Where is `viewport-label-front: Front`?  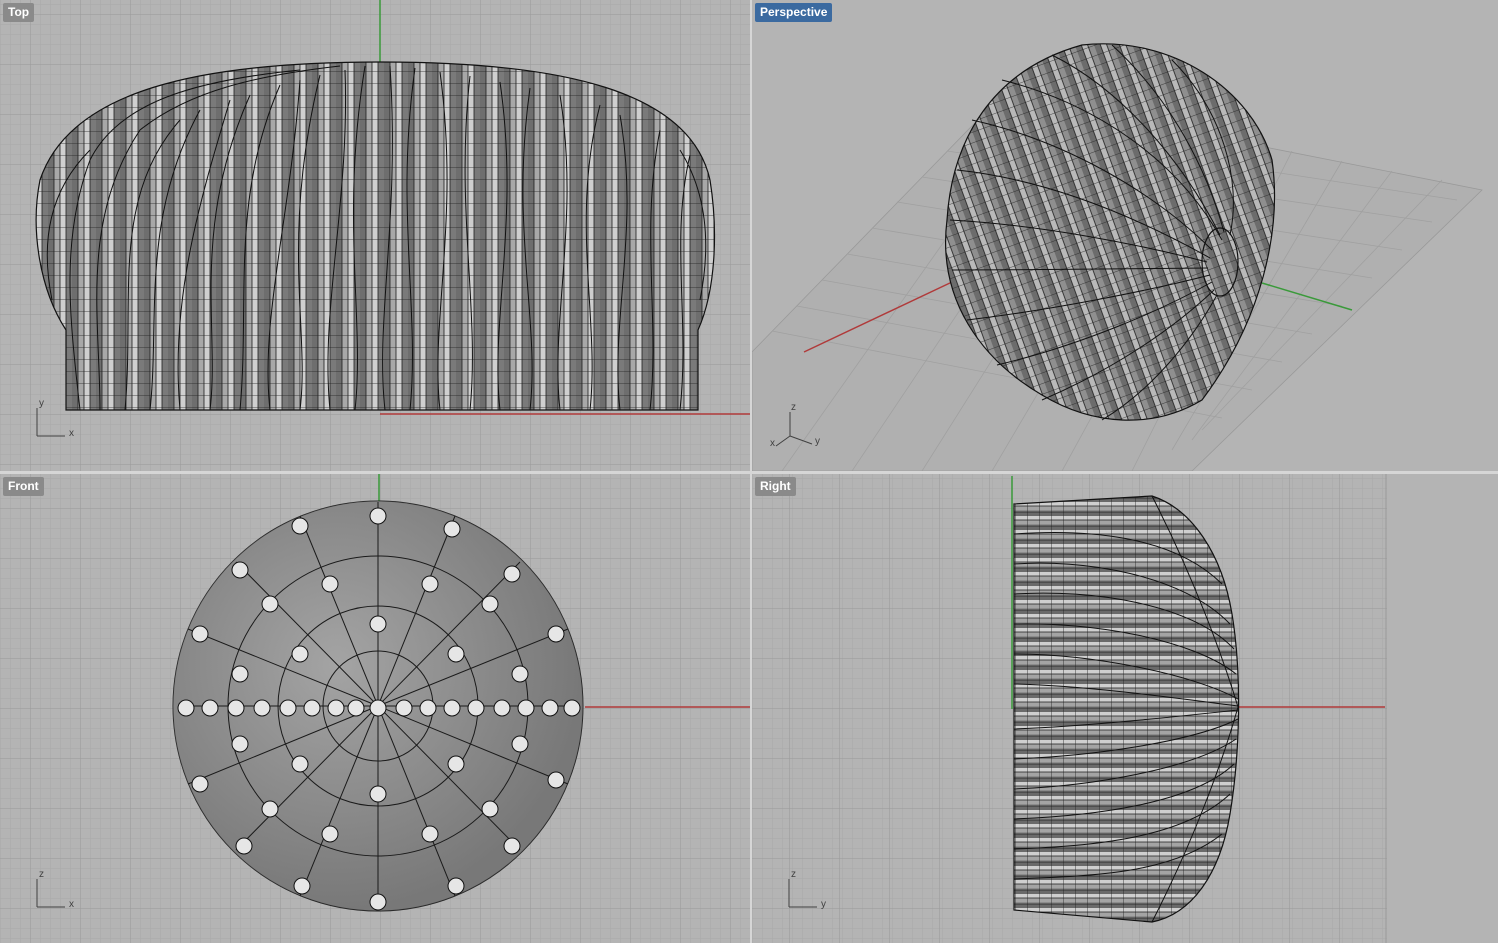
viewport-label-front: Front is located at coordinates (23, 486).